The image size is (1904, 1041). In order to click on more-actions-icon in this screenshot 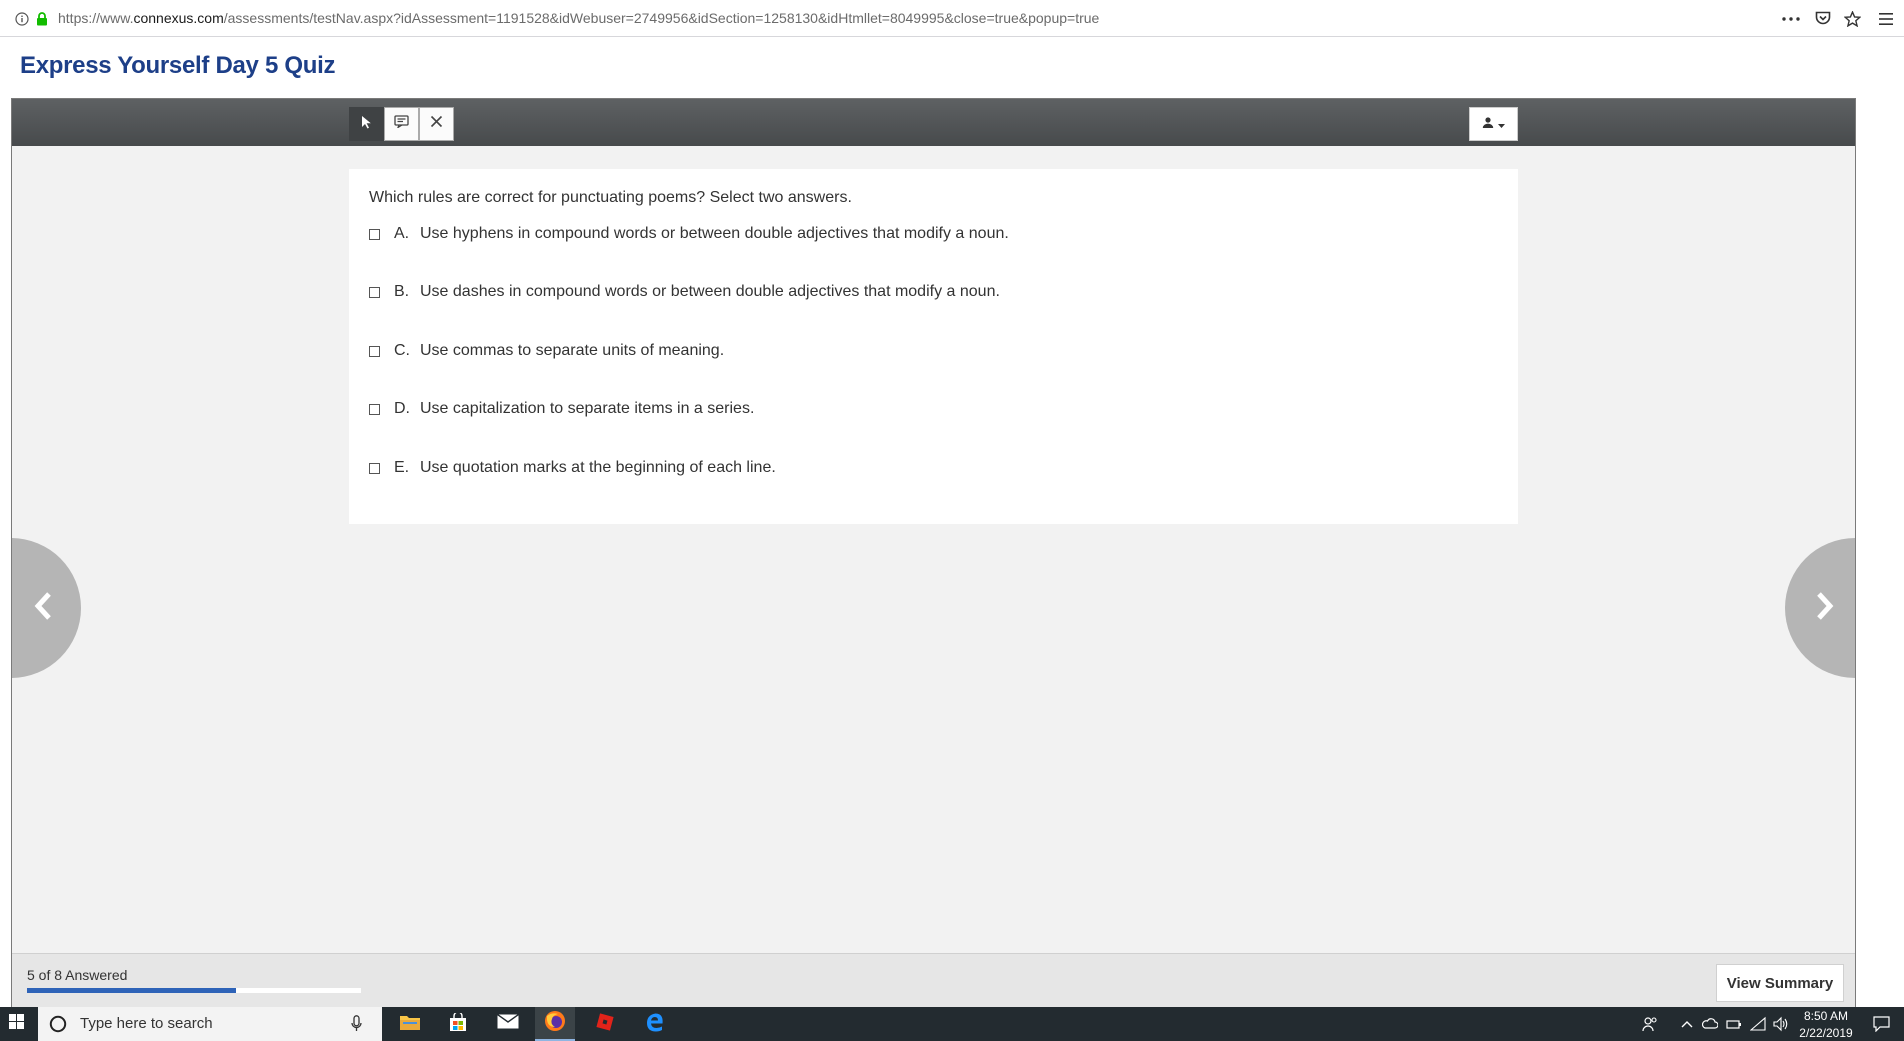, I will do `click(1791, 18)`.